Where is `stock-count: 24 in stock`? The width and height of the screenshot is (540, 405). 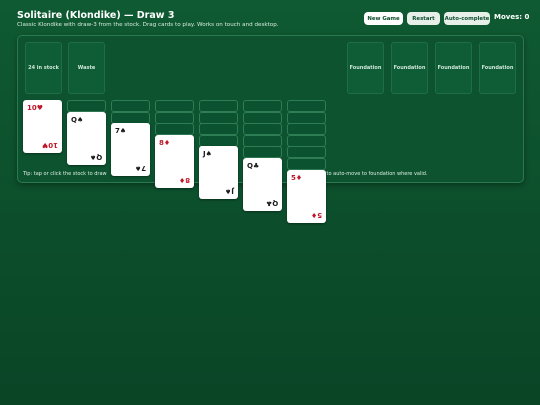
stock-count: 24 in stock is located at coordinates (43, 68).